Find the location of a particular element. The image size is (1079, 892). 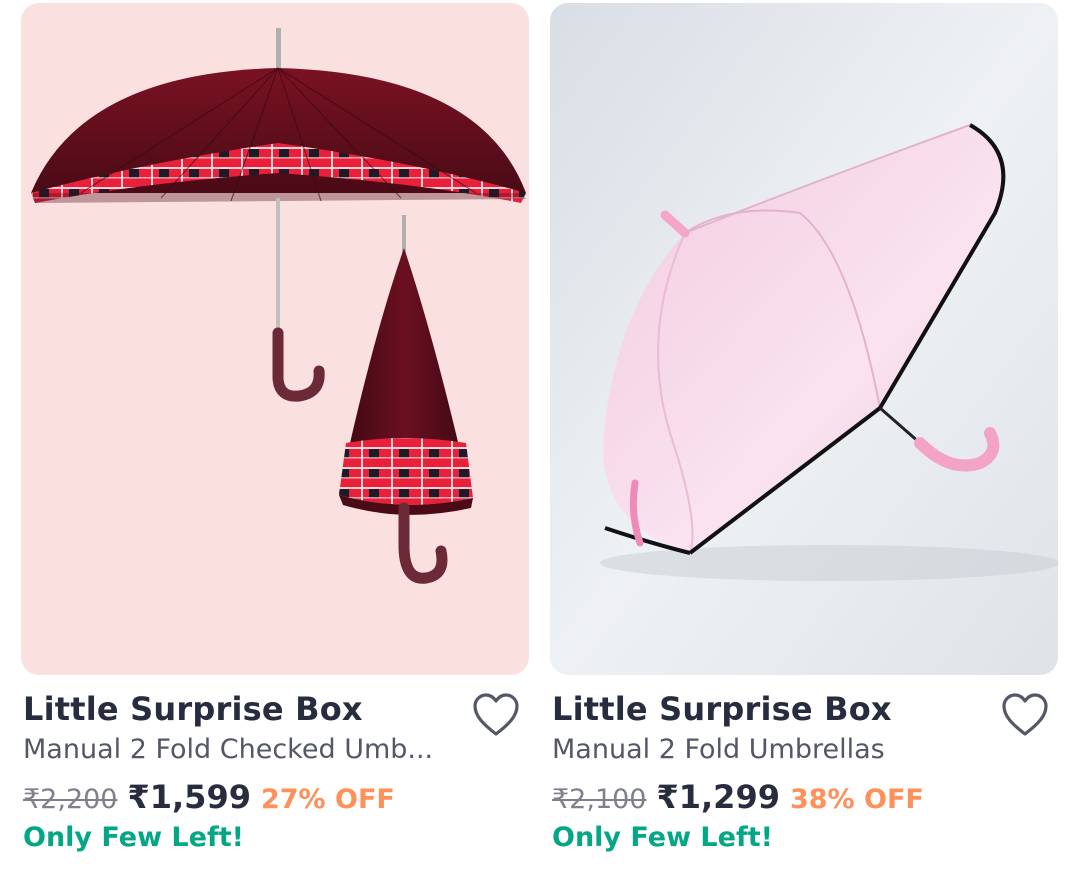

price-row: ₹2,100 ₹1,299 38% OFF is located at coordinates (738, 797).